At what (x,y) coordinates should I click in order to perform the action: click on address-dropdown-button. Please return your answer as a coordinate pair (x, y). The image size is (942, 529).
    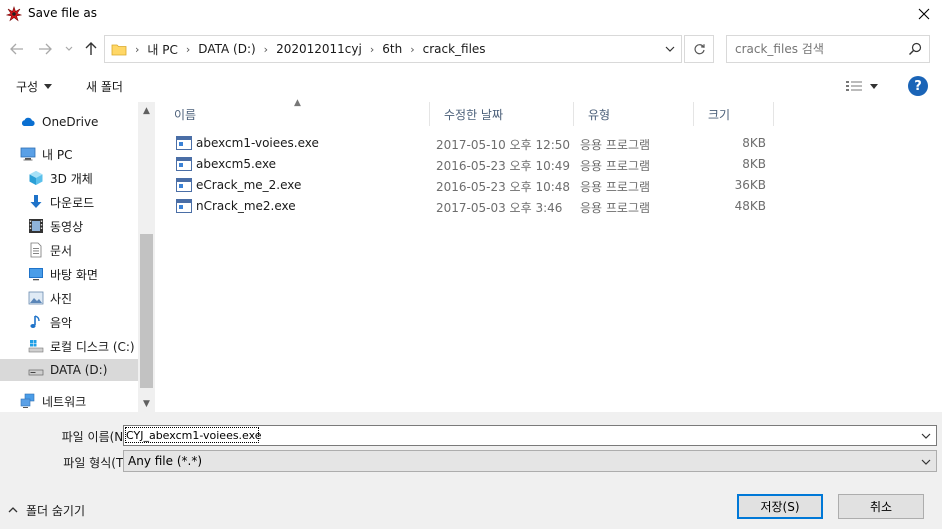
    Looking at the image, I should click on (670, 49).